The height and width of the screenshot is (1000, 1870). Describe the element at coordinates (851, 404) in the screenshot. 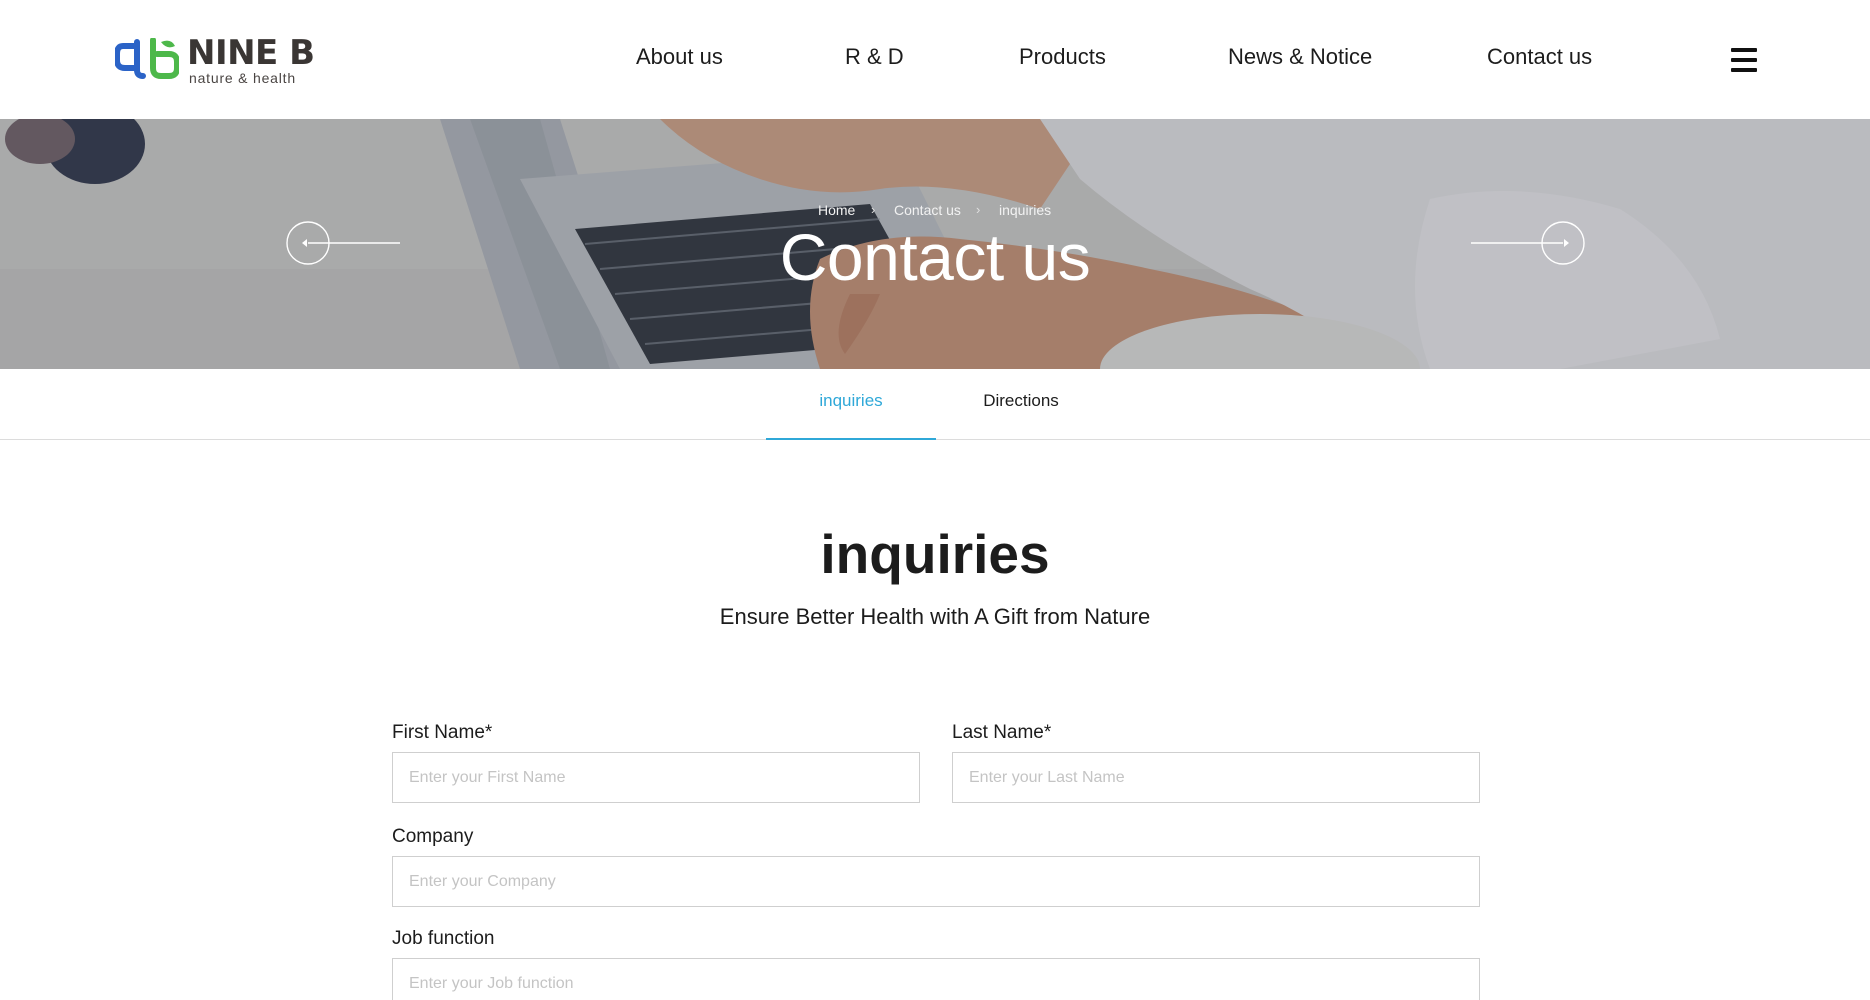

I see `tab-inquiries: inquiries` at that location.